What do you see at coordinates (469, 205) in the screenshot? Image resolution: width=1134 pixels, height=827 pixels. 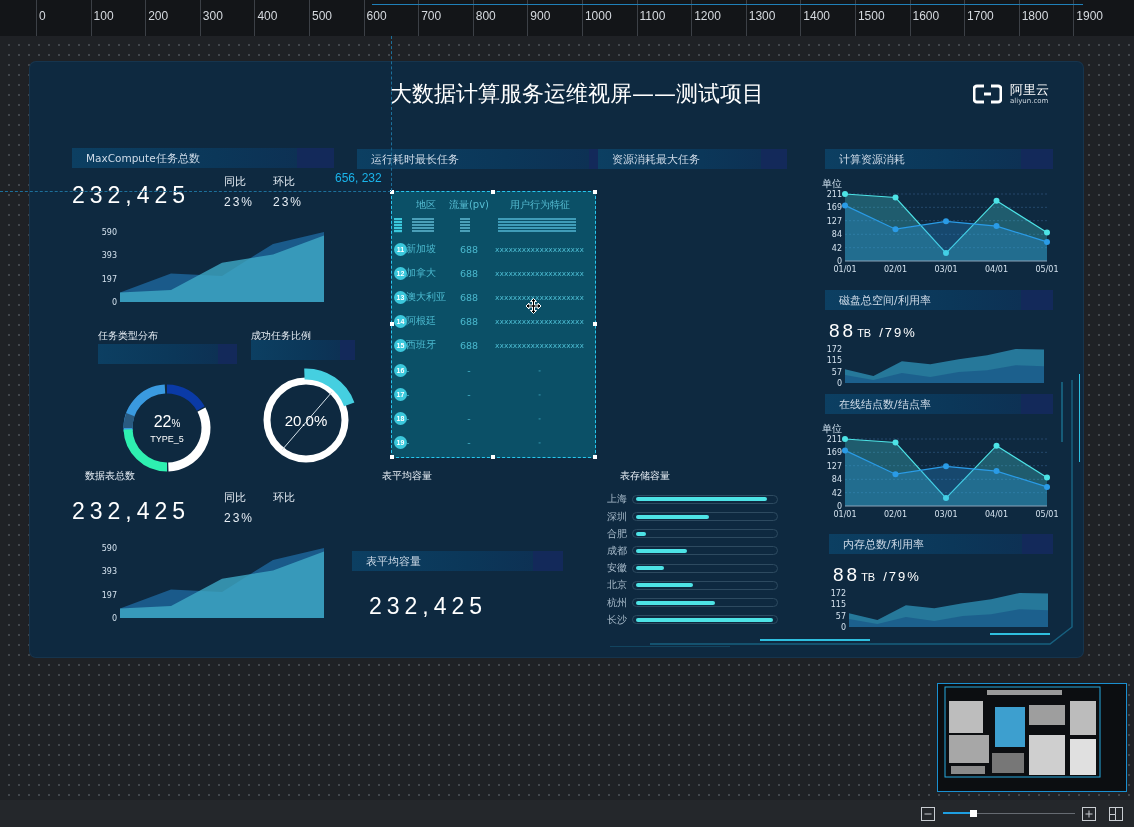 I see `column-header: 流量(pv)` at bounding box center [469, 205].